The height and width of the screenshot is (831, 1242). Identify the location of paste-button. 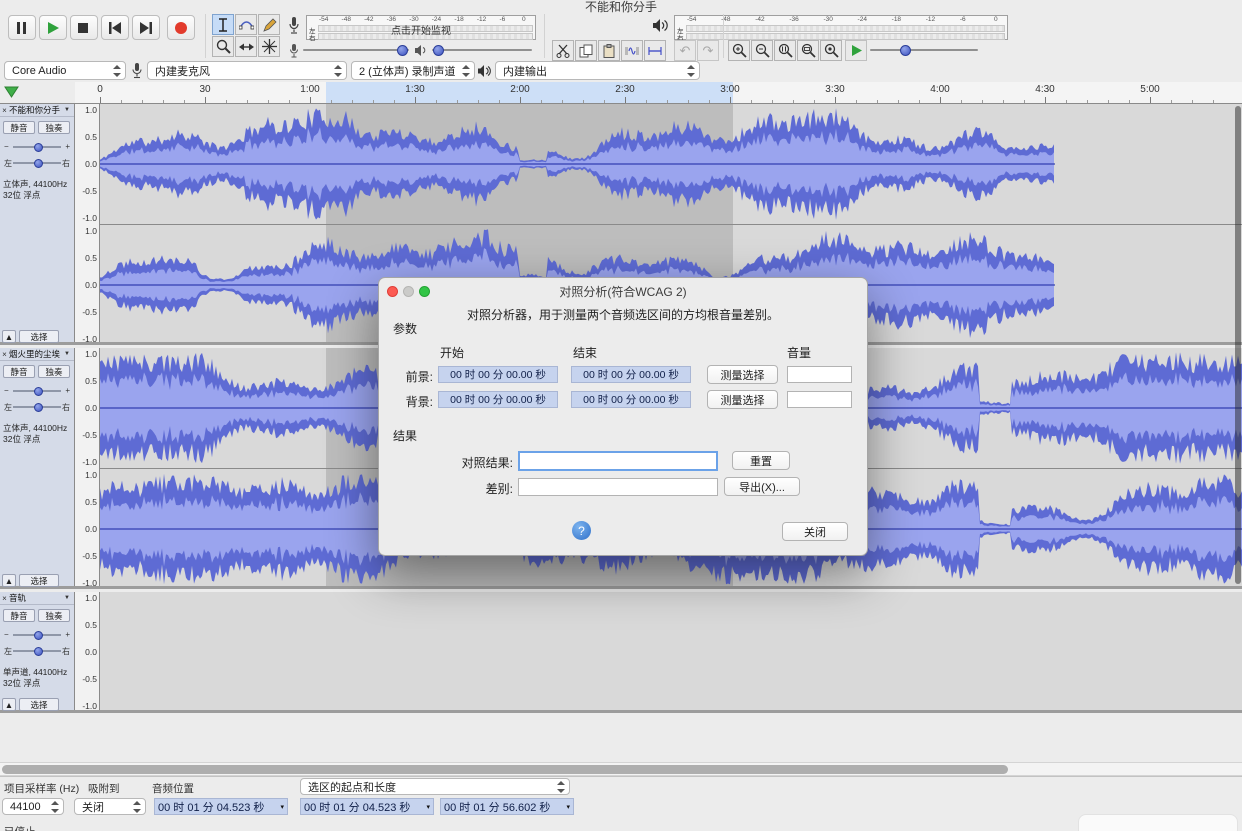
(609, 50).